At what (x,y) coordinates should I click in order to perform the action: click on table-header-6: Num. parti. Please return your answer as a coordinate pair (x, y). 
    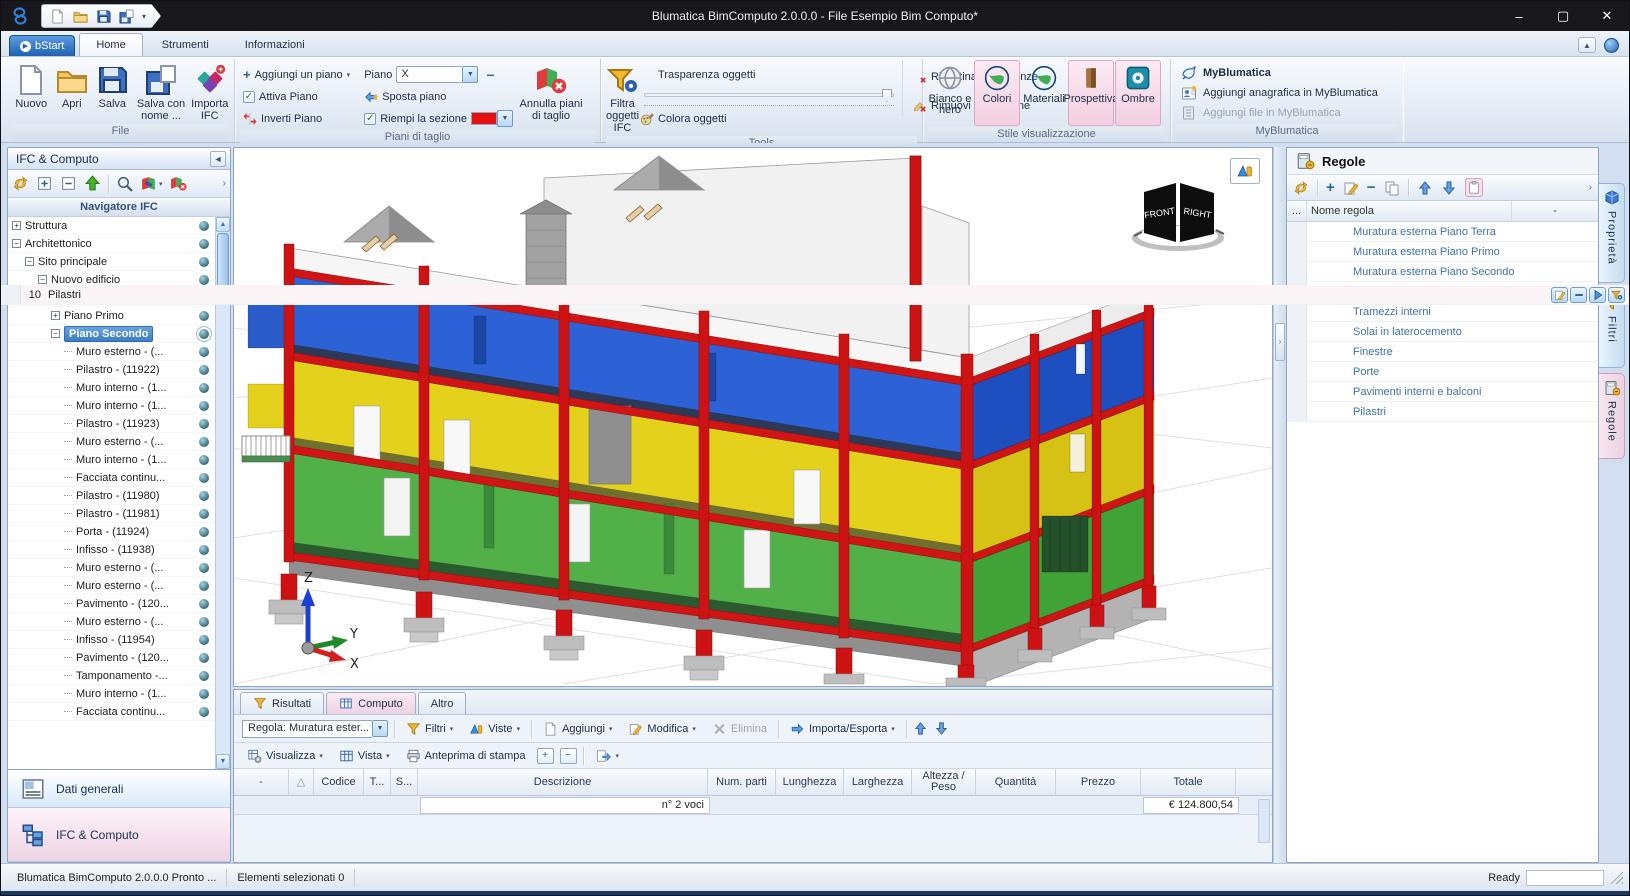
    Looking at the image, I should click on (742, 782).